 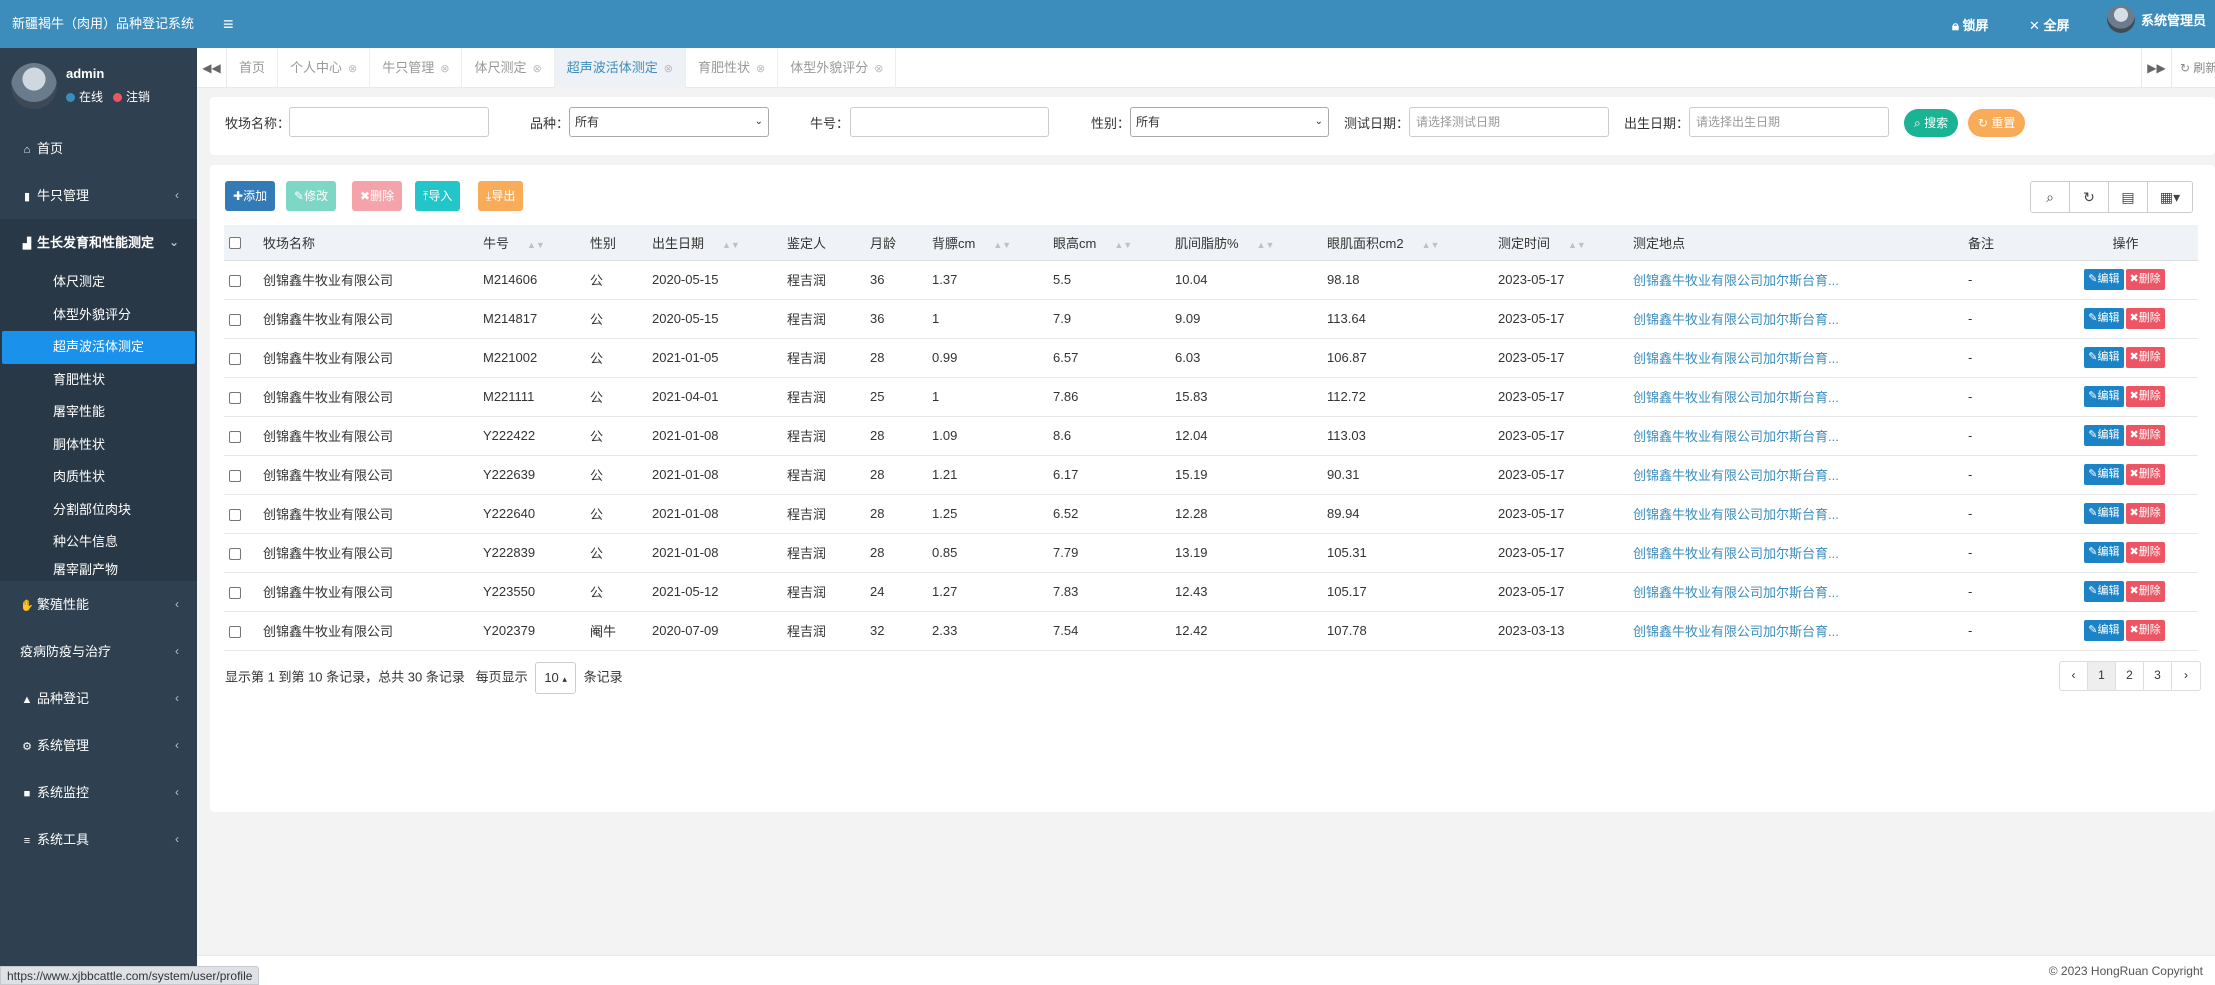 I want to click on add-button: ✚添加, so click(x=250, y=196).